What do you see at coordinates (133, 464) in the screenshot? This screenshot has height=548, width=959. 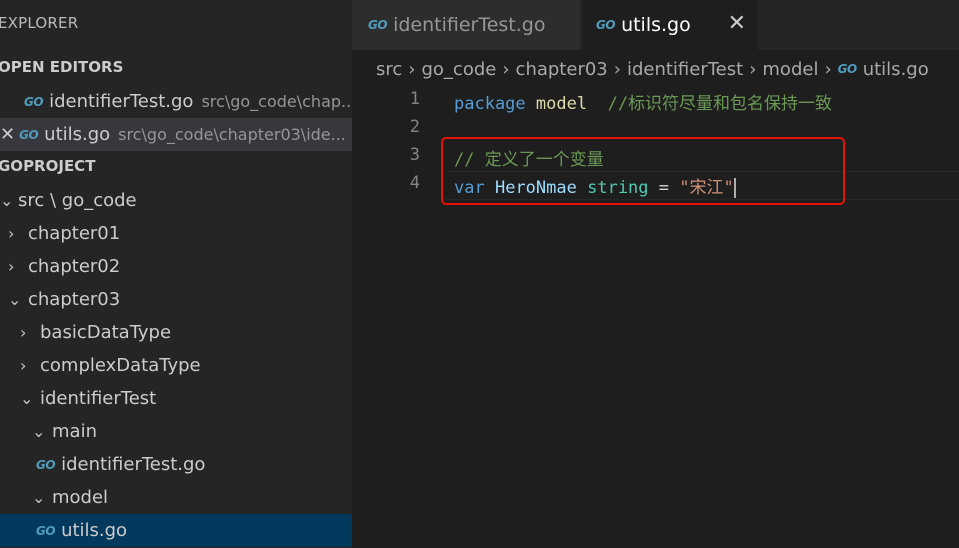 I see `tree-item-label: identifierTest.go` at bounding box center [133, 464].